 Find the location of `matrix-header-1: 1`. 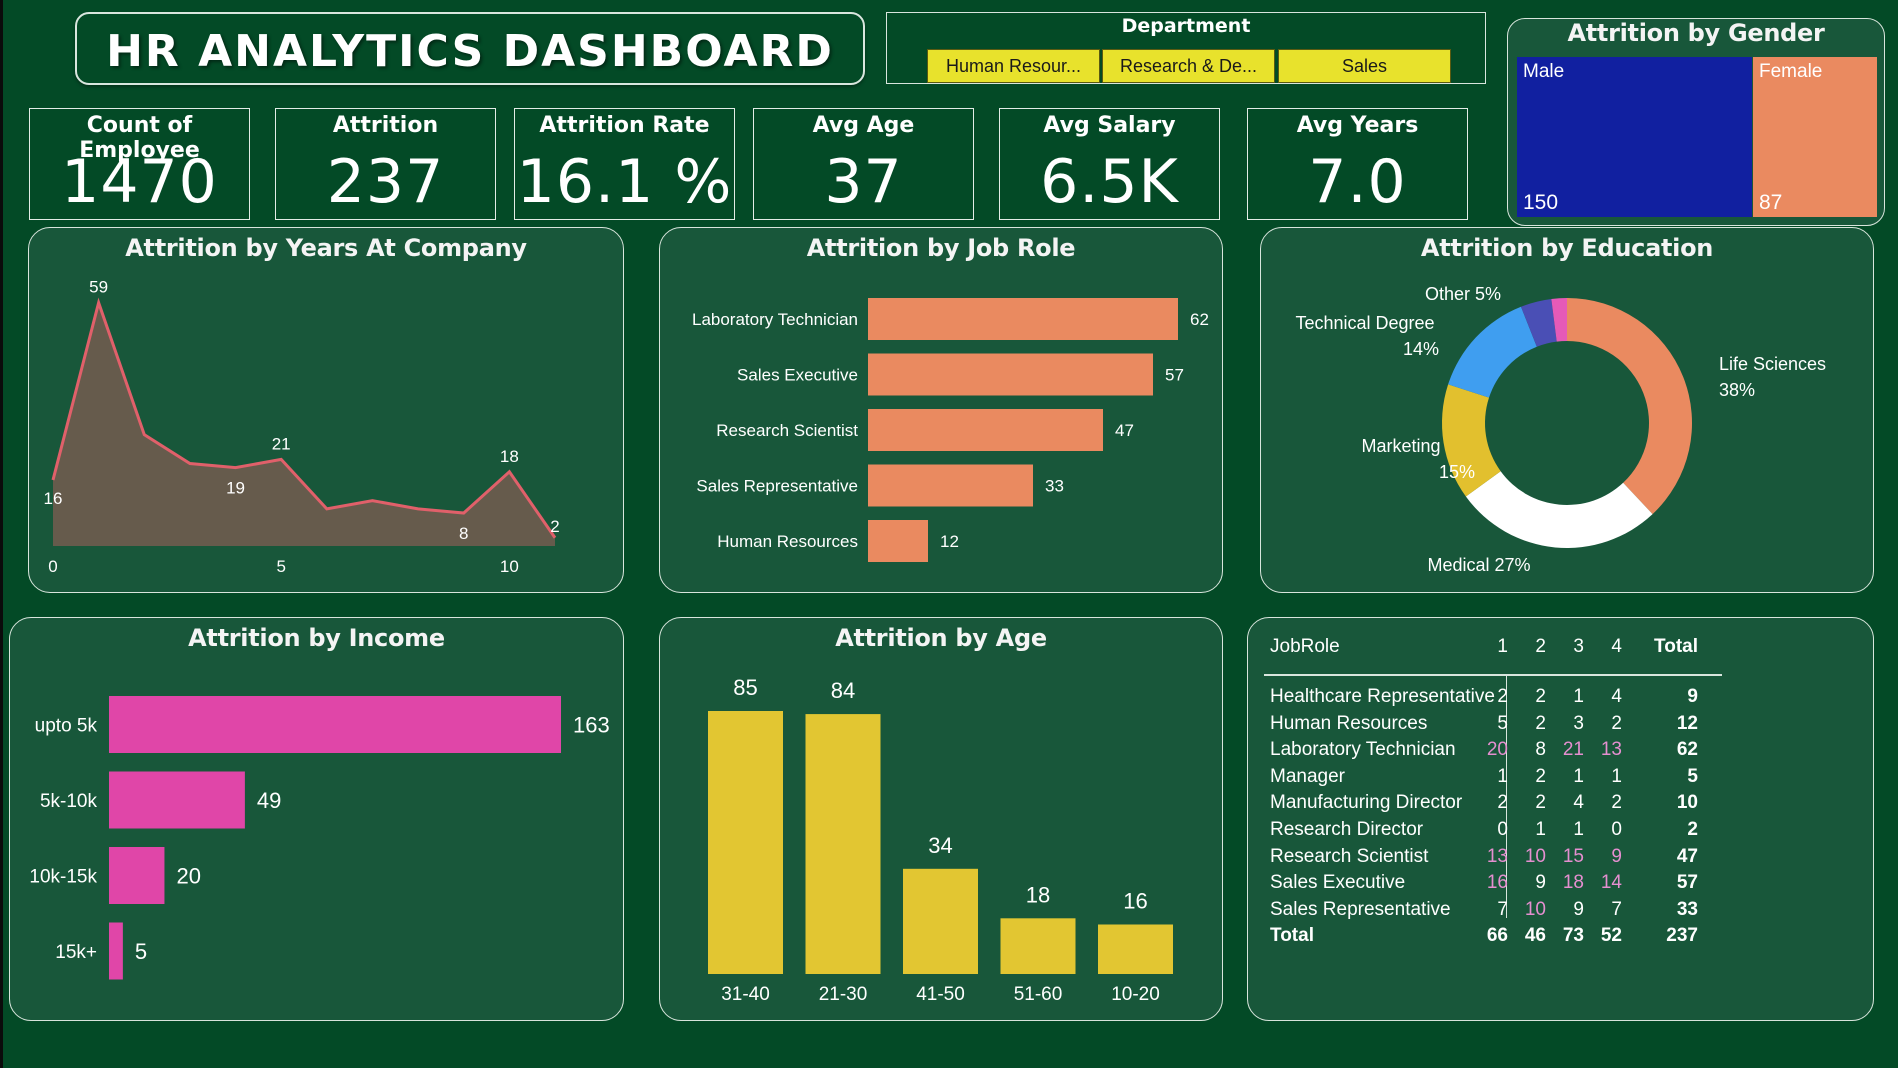

matrix-header-1: 1 is located at coordinates (1498, 647).